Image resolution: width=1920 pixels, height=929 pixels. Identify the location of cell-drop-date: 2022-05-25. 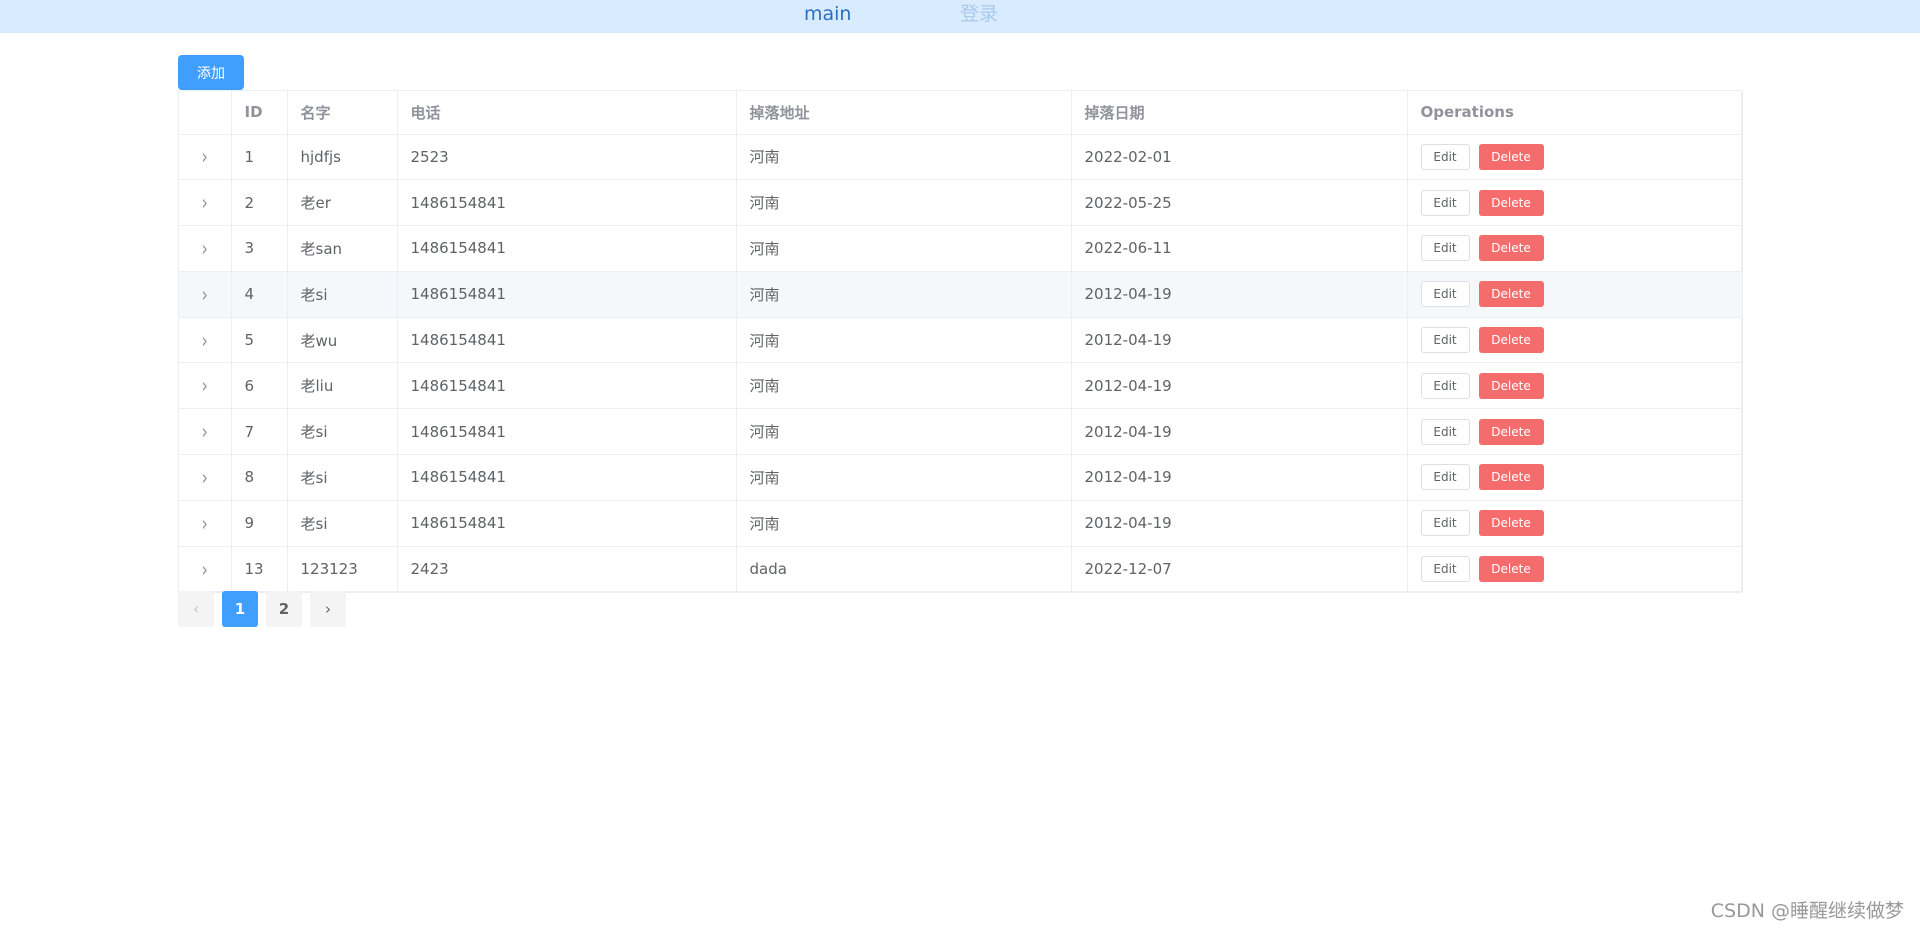
(1239, 203).